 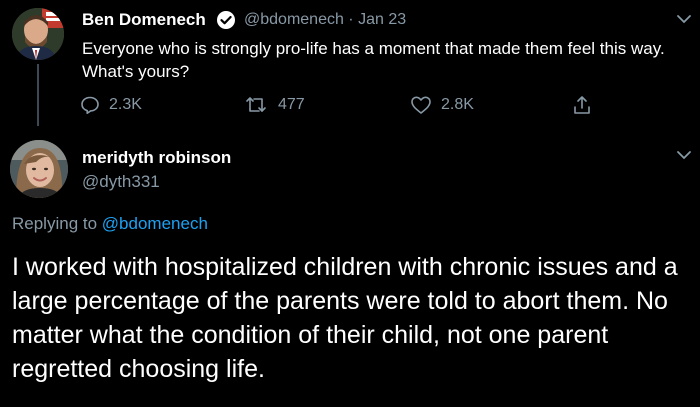 I want to click on like-count: 2.8K, so click(x=457, y=104).